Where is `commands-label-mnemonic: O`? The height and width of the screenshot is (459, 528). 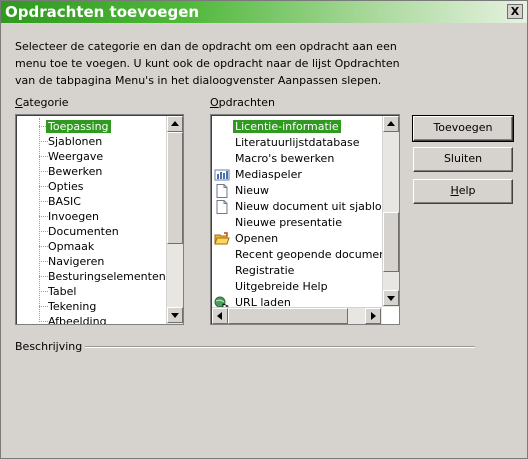 commands-label-mnemonic: O is located at coordinates (214, 102).